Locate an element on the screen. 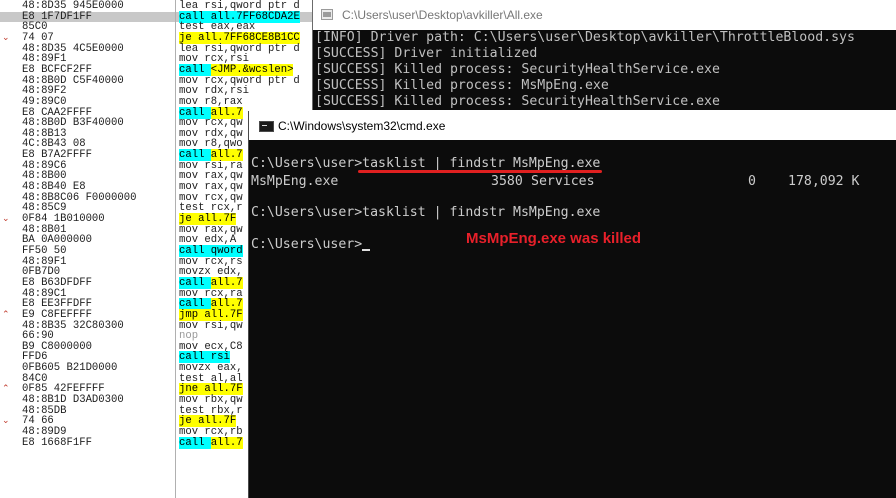  tasklist-result-row: MsMpEng.exe 3580 Services 0 178,092 K is located at coordinates (571, 182).